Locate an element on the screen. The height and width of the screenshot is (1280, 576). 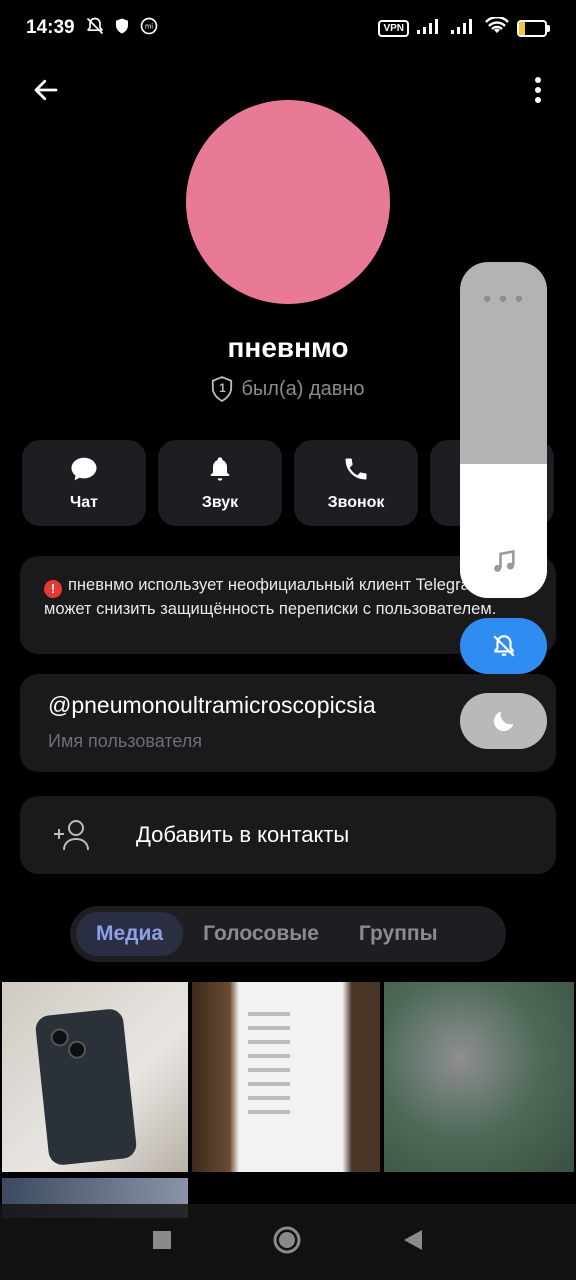
chat-button: Чат is located at coordinates (84, 483).